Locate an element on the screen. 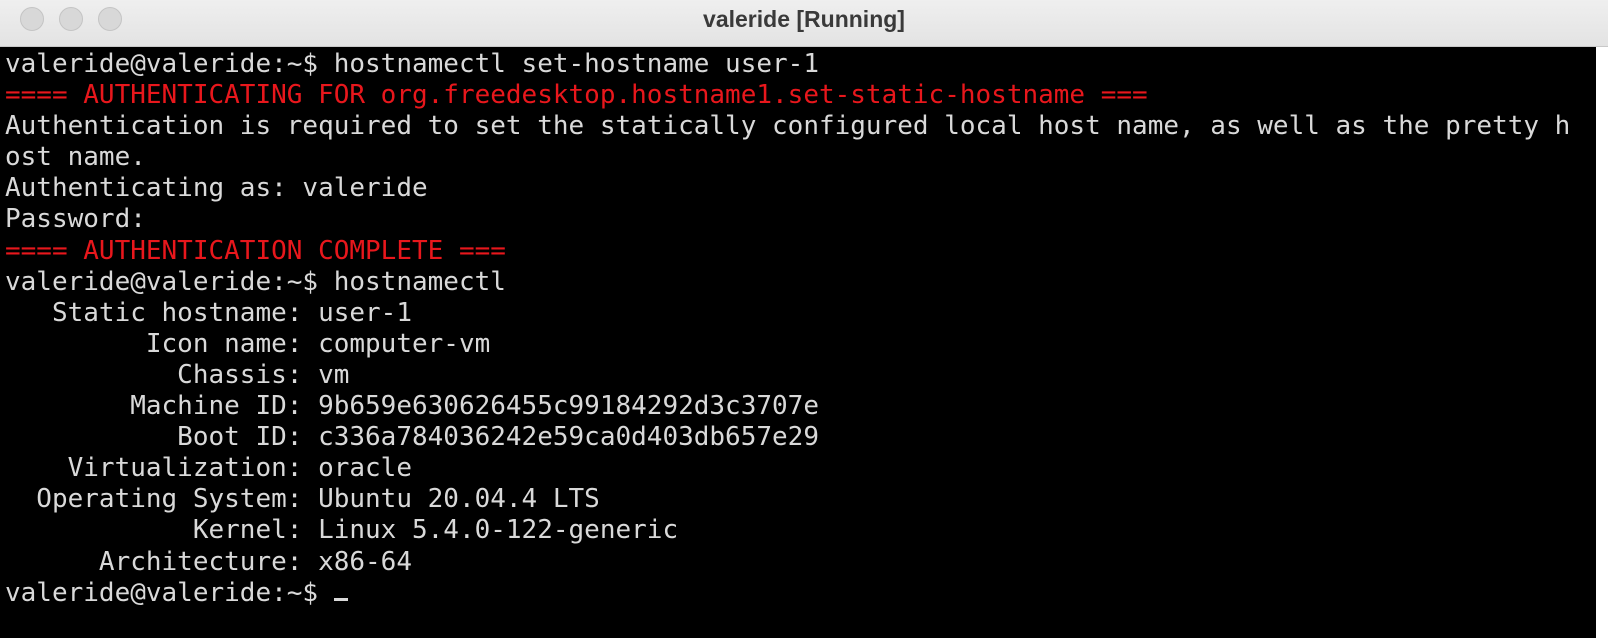 This screenshot has height=638, width=1608. terminal-line: Virtualization: oracle is located at coordinates (208, 468).